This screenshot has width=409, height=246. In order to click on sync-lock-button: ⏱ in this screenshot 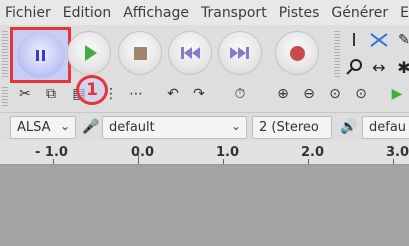, I will do `click(240, 94)`.